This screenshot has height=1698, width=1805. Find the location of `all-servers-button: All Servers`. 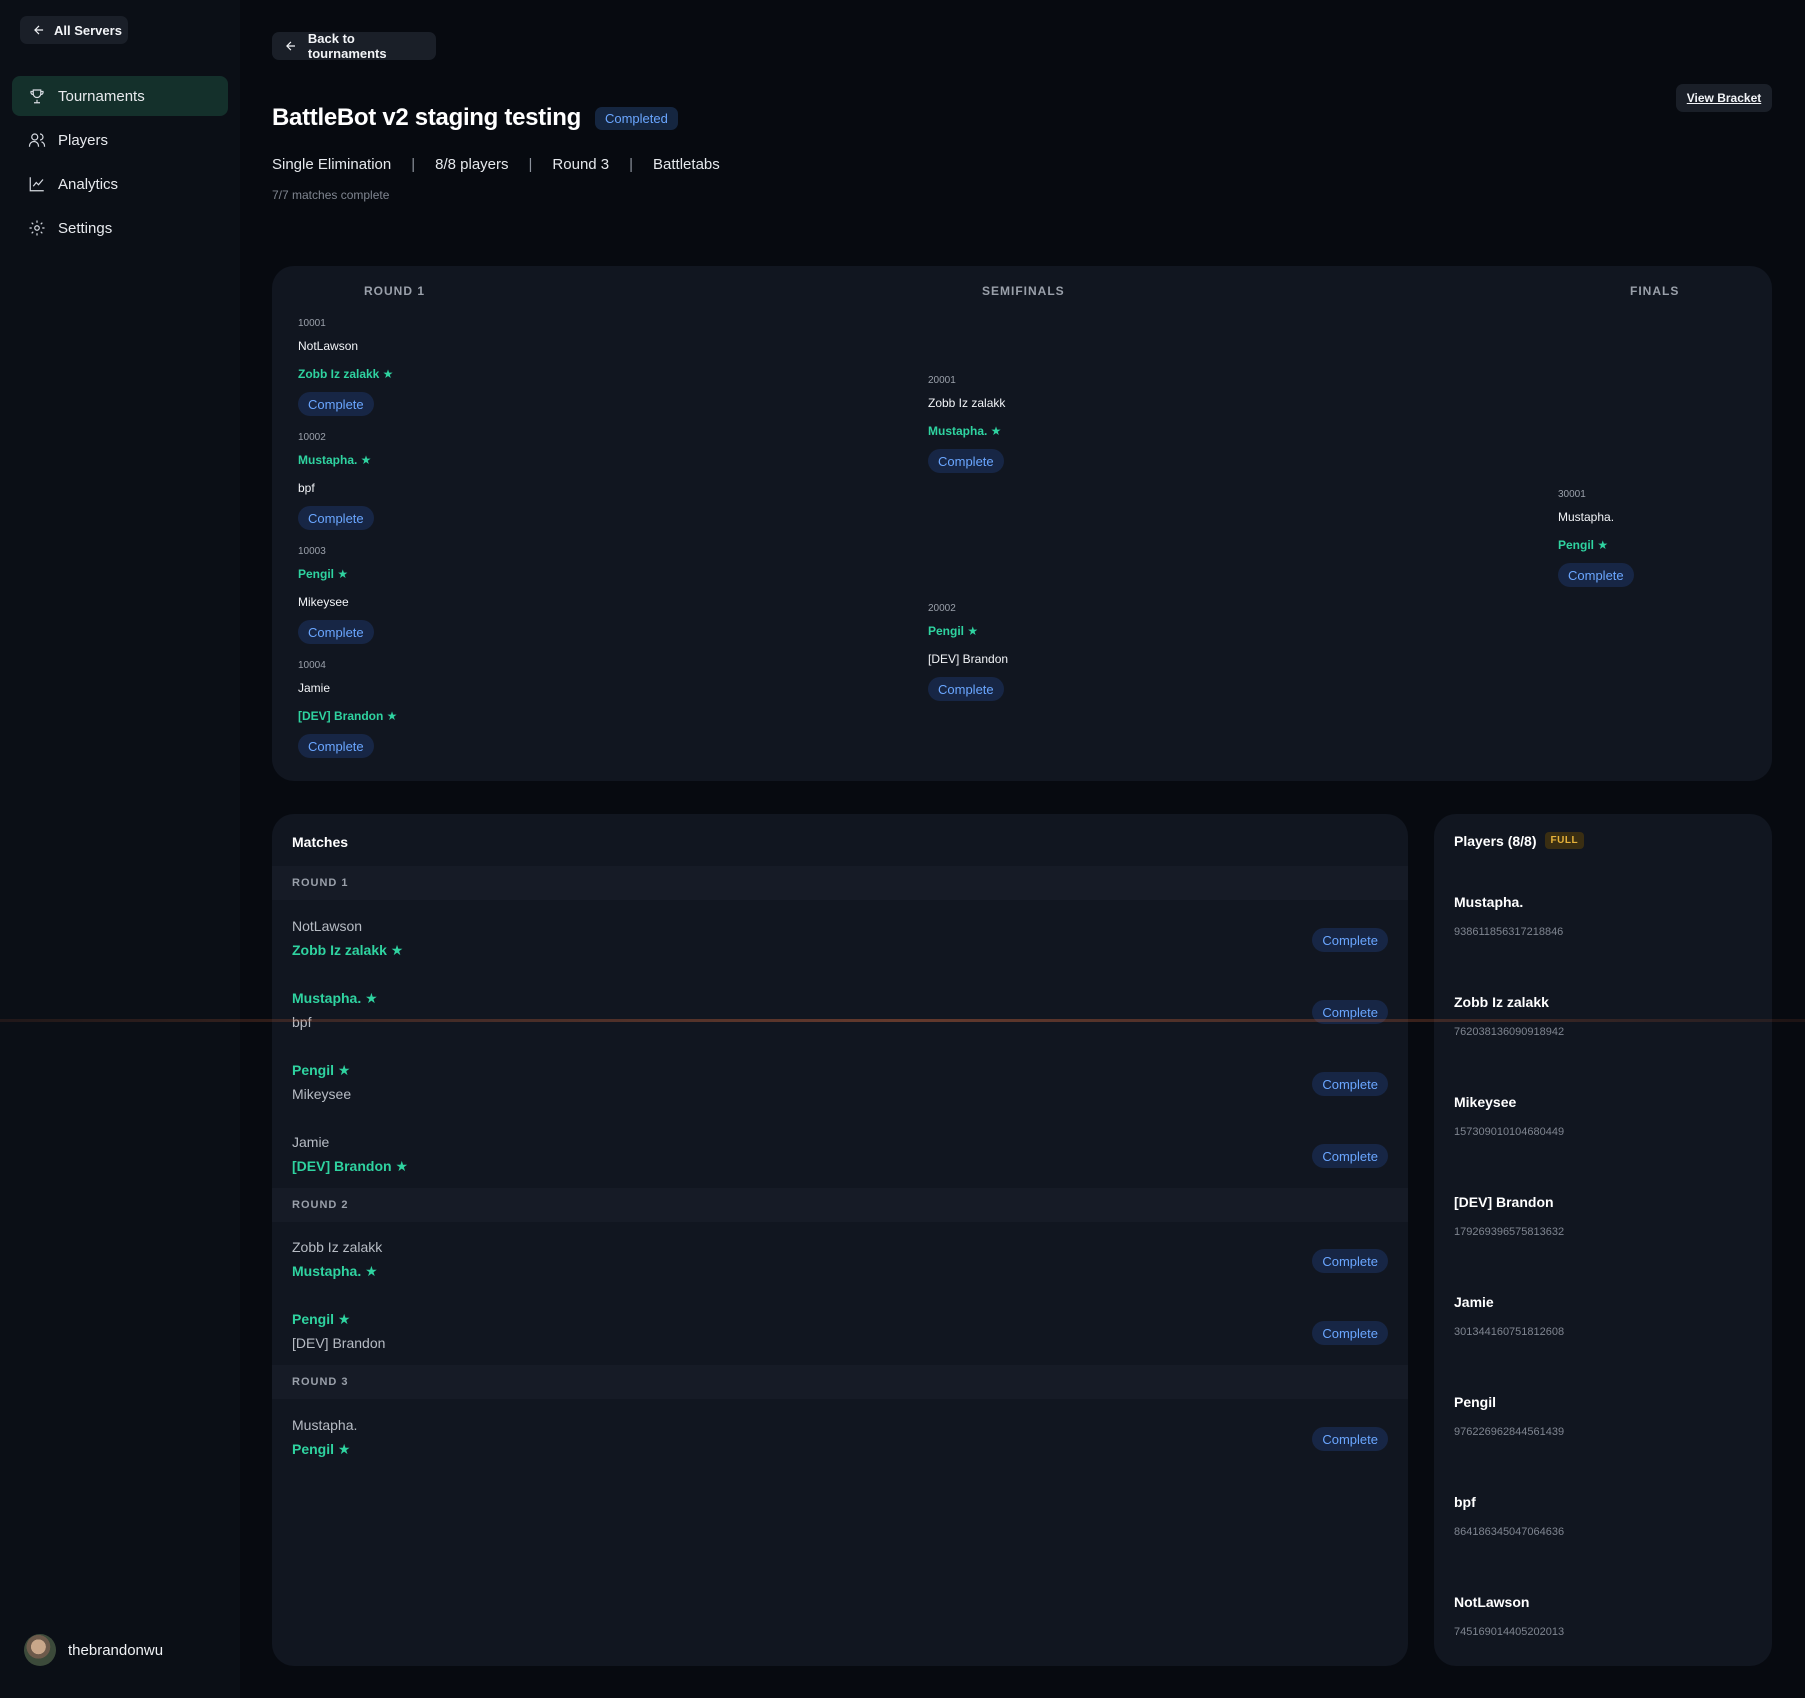

all-servers-button: All Servers is located at coordinates (74, 30).